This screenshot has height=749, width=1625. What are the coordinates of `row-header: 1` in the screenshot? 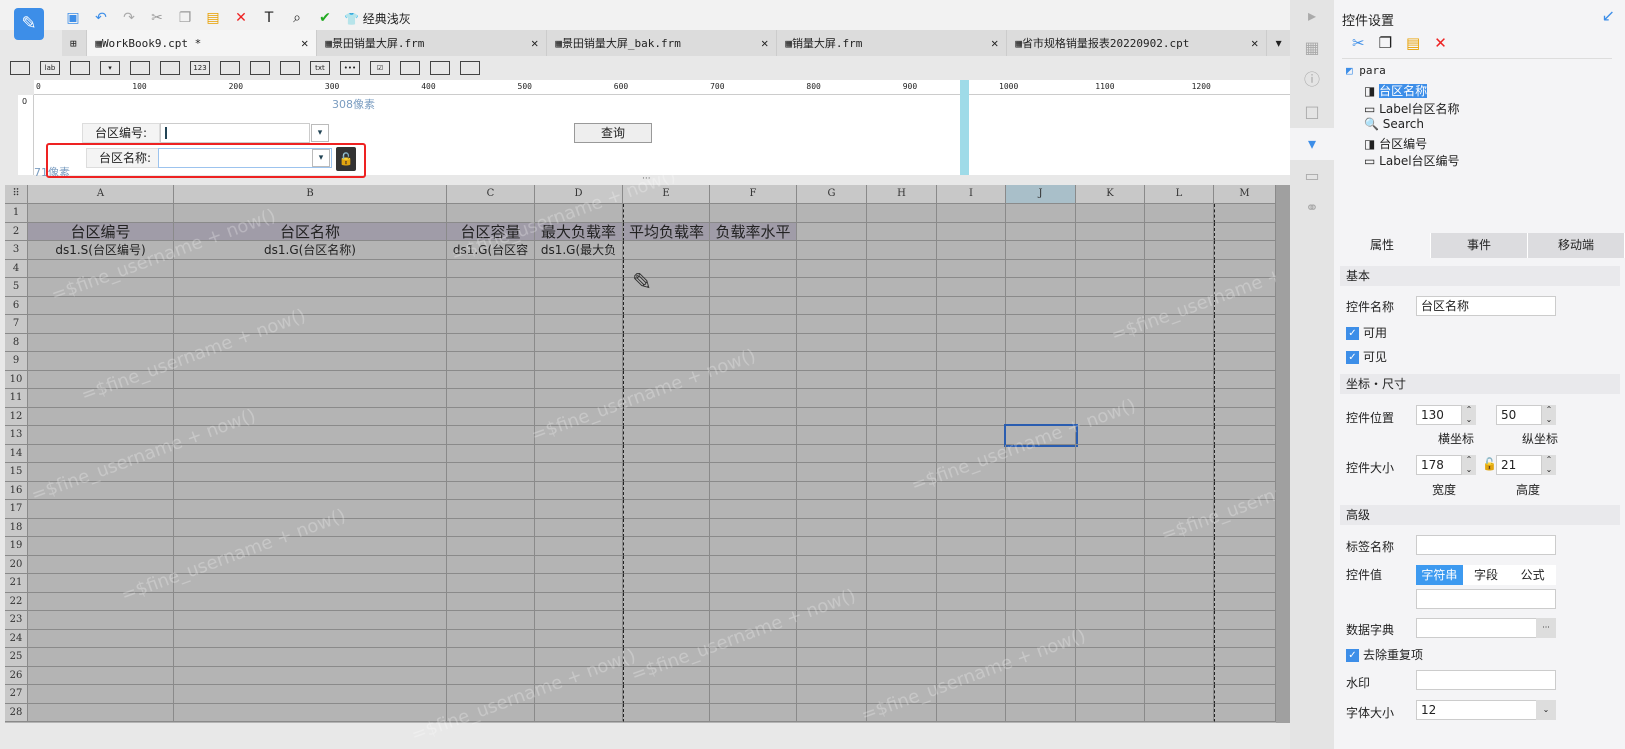 It's located at (16, 213).